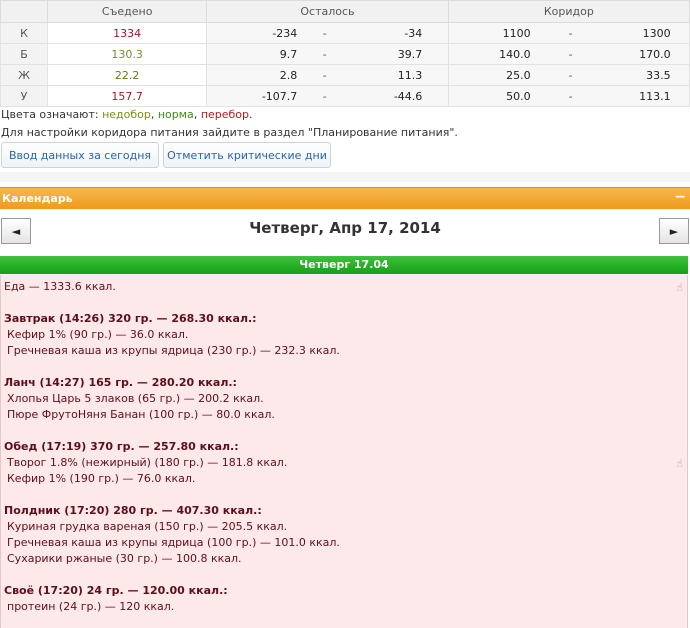  I want to click on row-label: У, so click(24, 96).